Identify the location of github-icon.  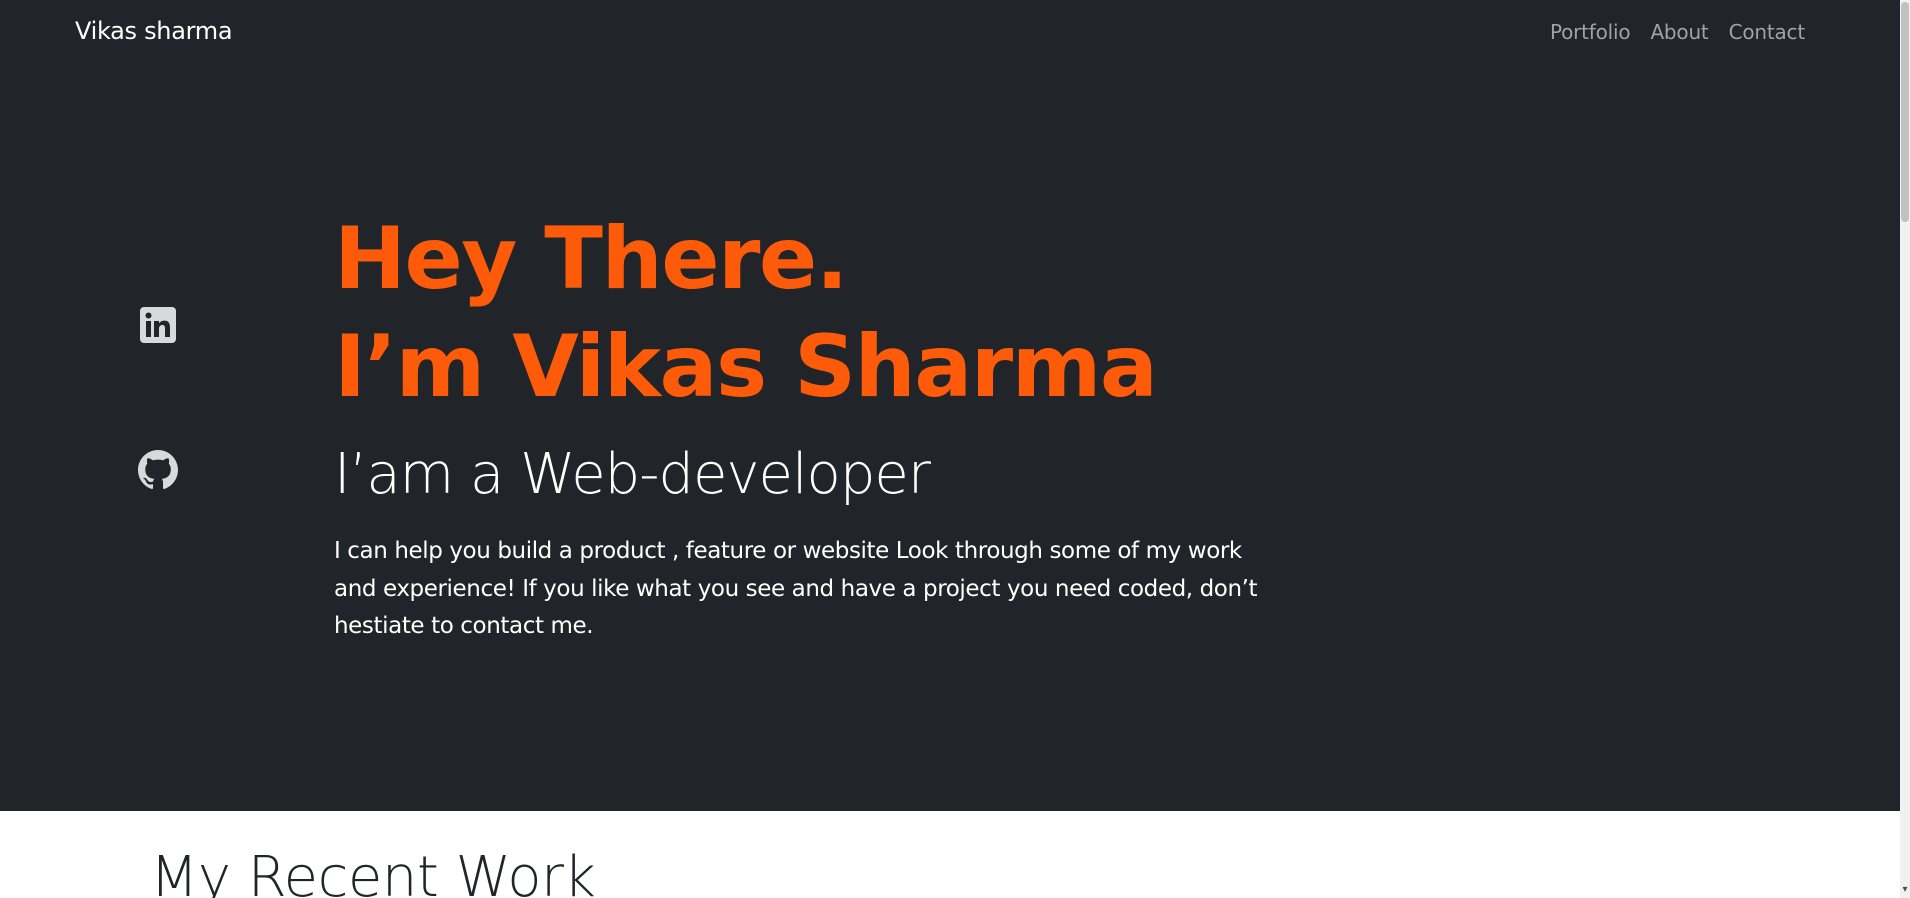
(158, 470).